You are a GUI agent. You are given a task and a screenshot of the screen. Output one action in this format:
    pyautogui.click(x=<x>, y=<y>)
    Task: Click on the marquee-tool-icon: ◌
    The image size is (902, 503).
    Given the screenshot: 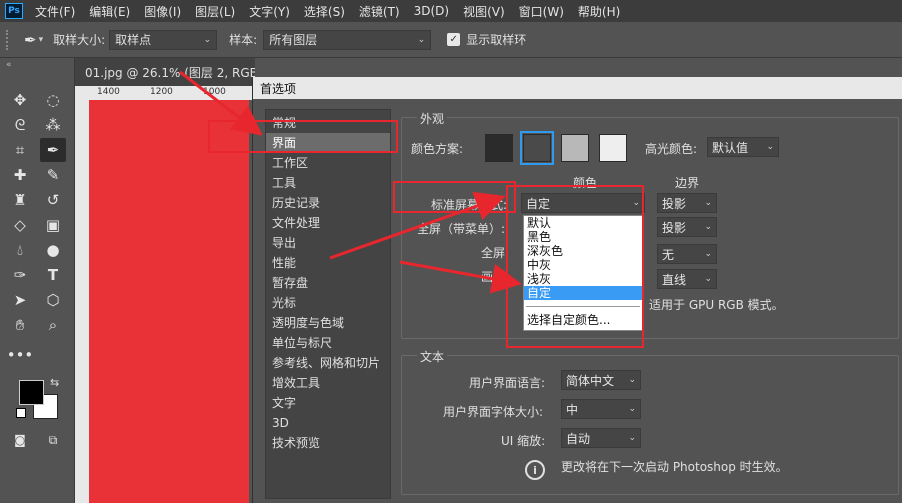 What is the action you would take?
    pyautogui.click(x=53, y=100)
    